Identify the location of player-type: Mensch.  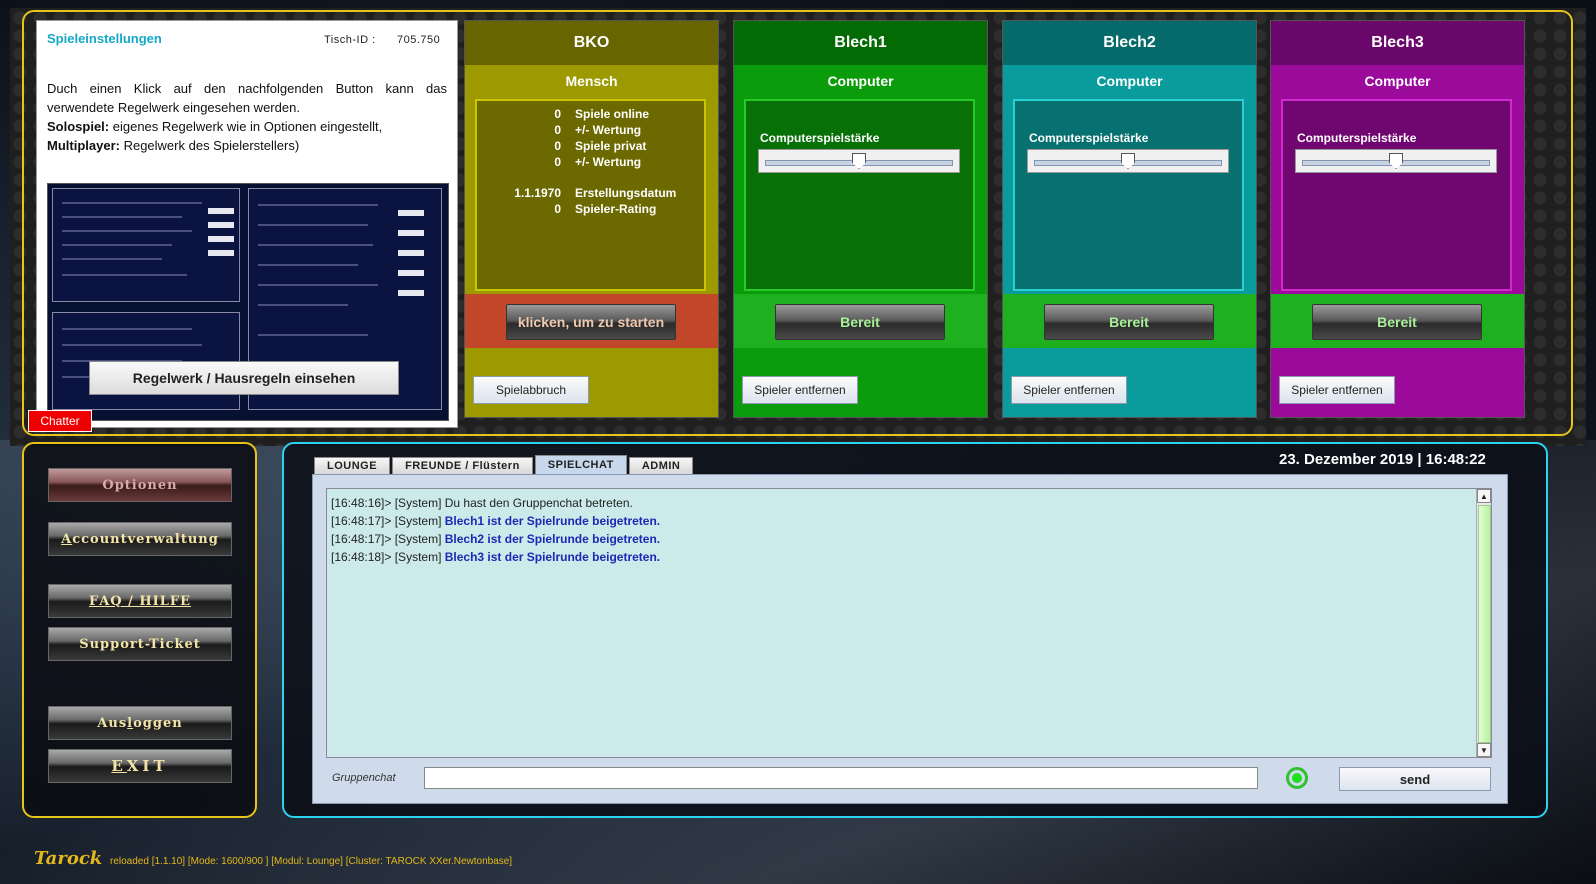
(591, 81).